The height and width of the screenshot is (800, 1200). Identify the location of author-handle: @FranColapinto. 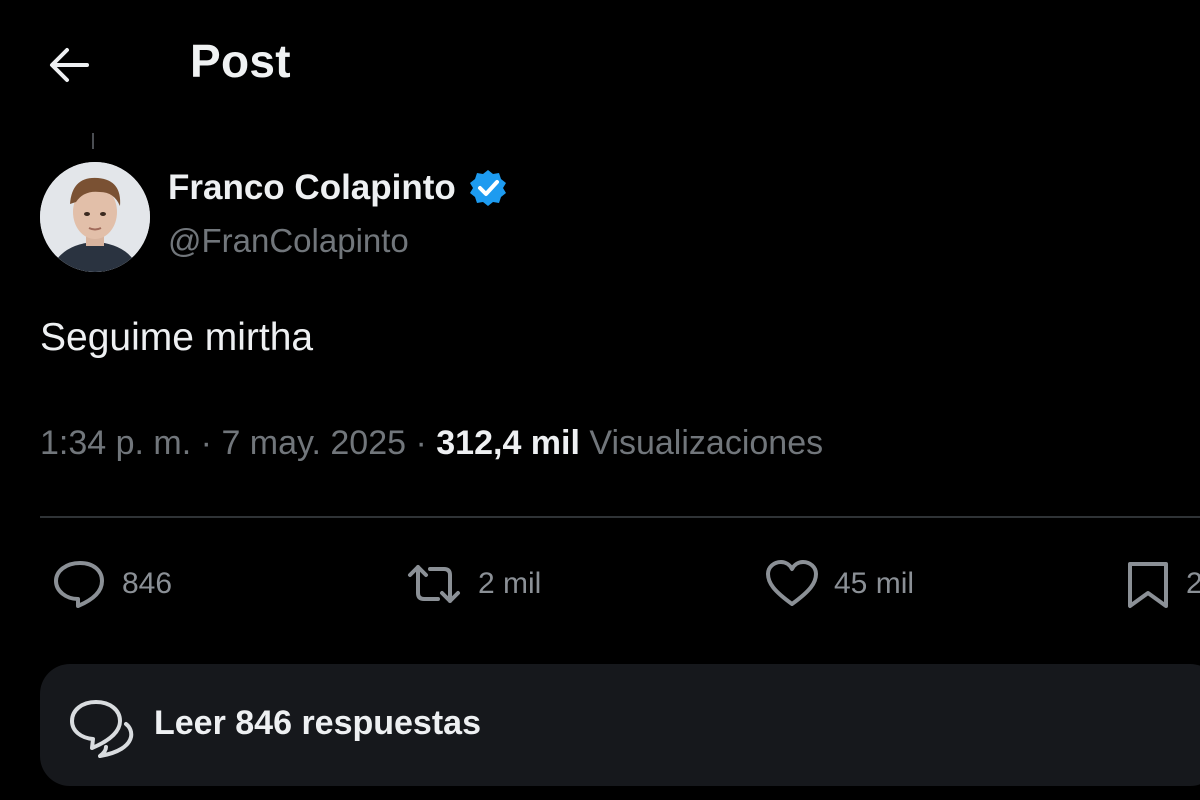
(288, 241).